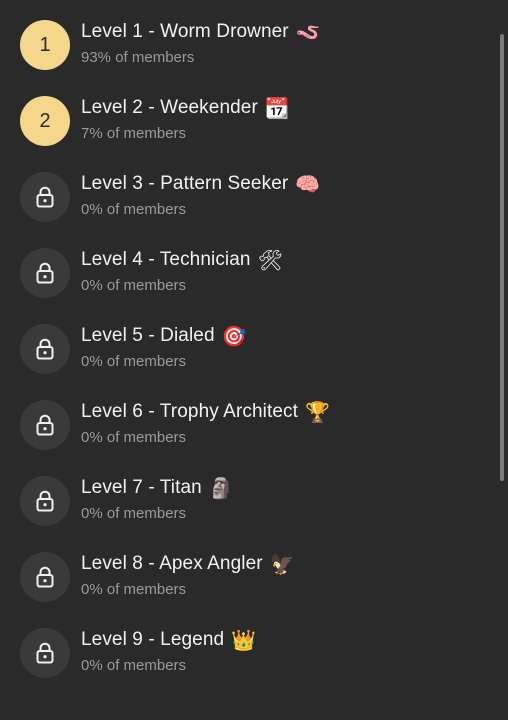 The width and height of the screenshot is (508, 720). I want to click on level-title: Level 8 - Apex Angler, so click(172, 563).